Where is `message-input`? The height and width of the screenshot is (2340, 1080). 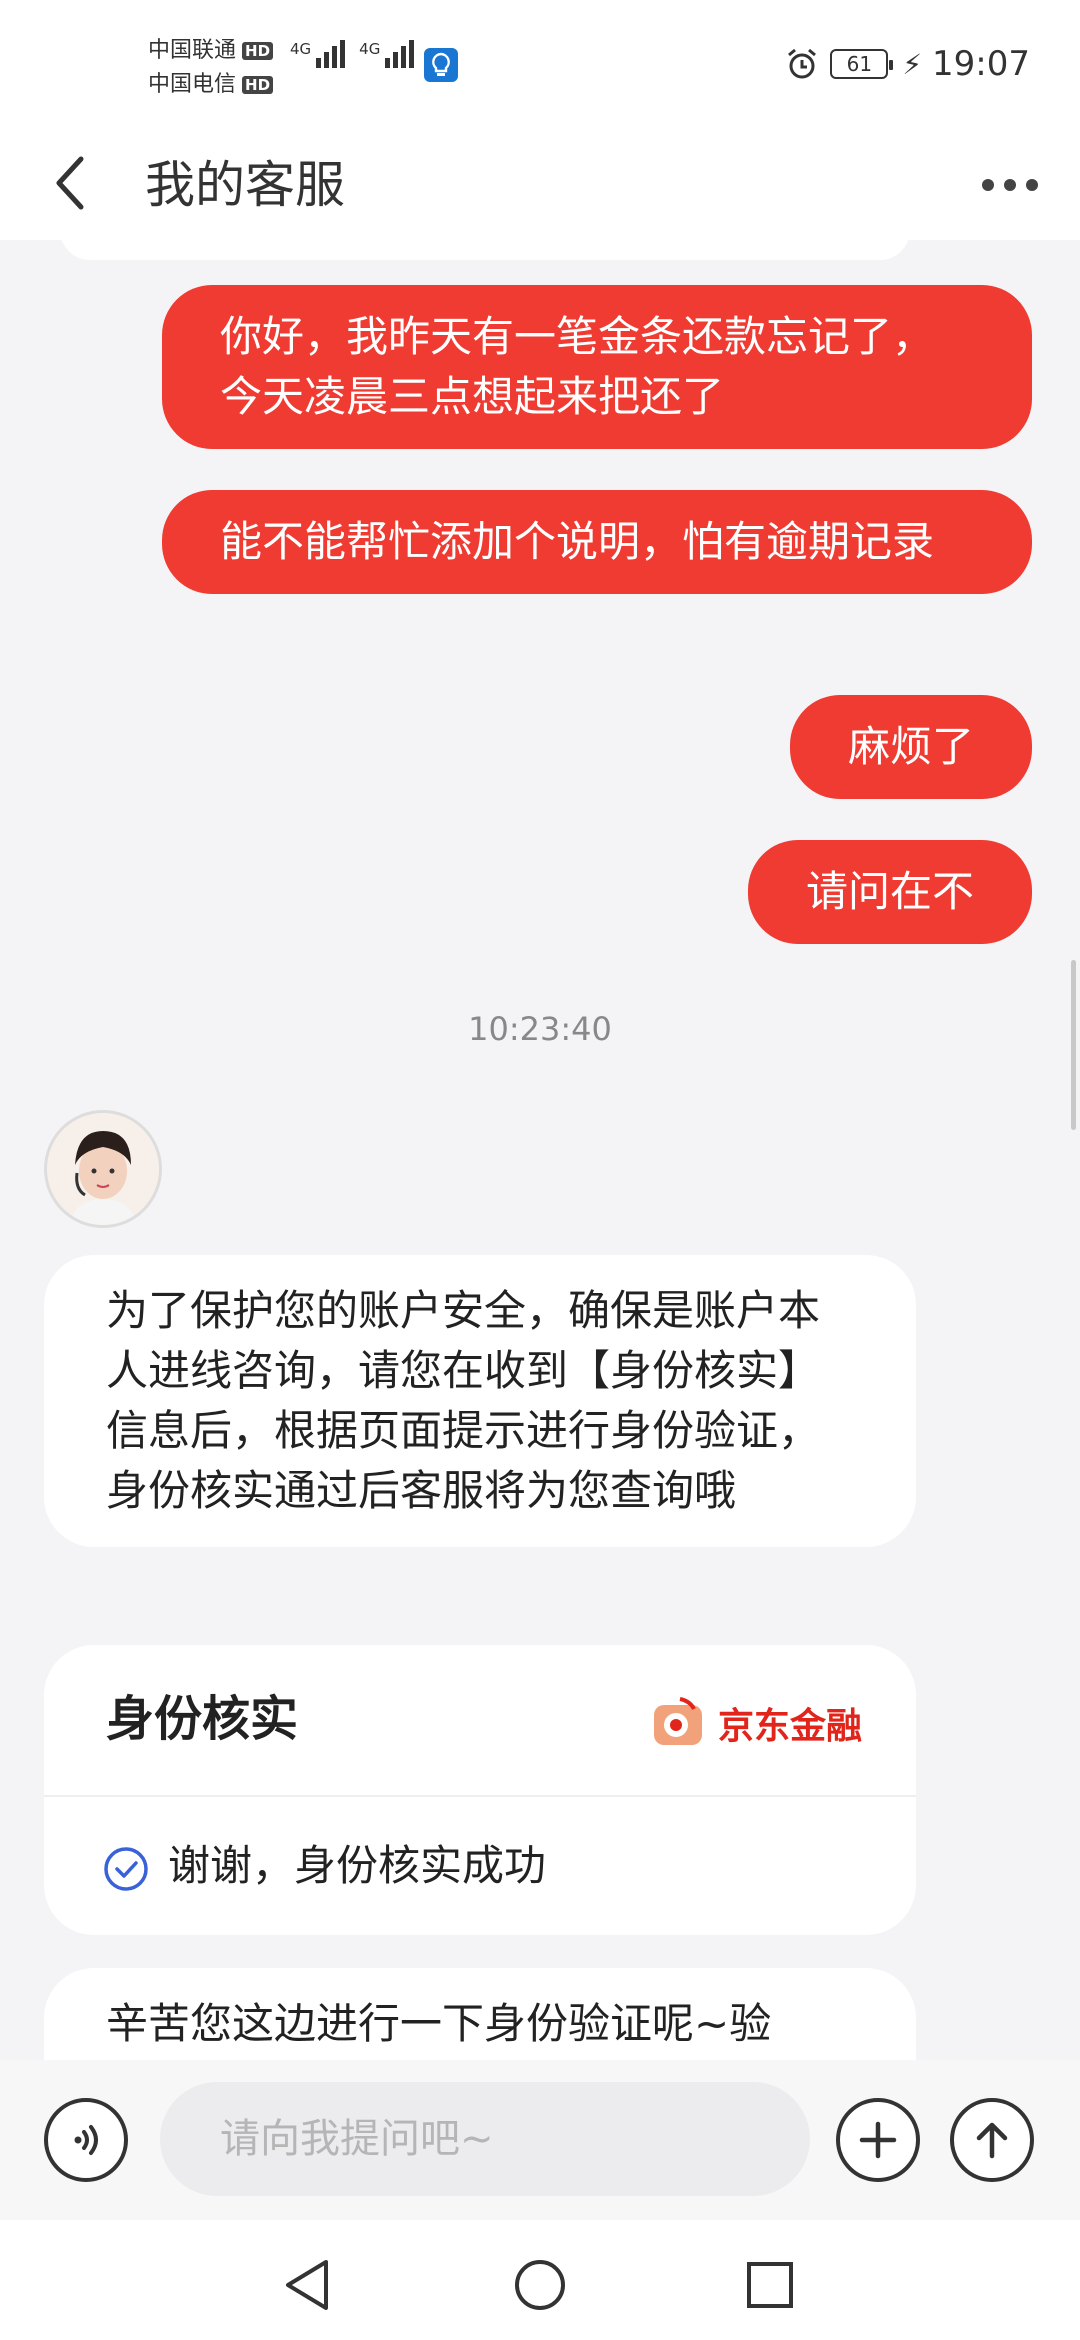 message-input is located at coordinates (485, 2139).